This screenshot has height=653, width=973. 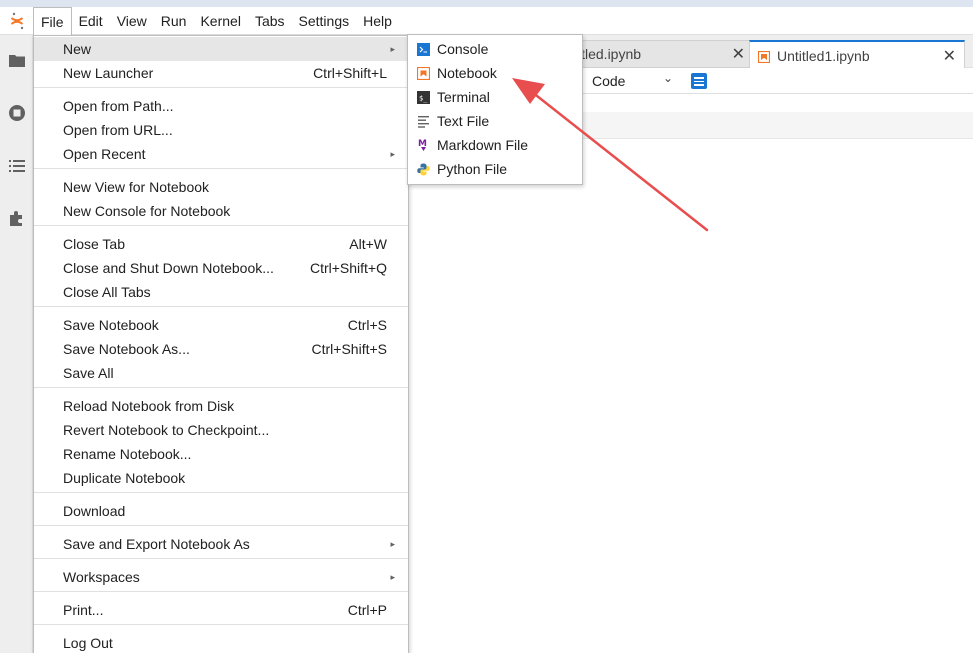 What do you see at coordinates (423, 121) in the screenshot?
I see `text-file-icon` at bounding box center [423, 121].